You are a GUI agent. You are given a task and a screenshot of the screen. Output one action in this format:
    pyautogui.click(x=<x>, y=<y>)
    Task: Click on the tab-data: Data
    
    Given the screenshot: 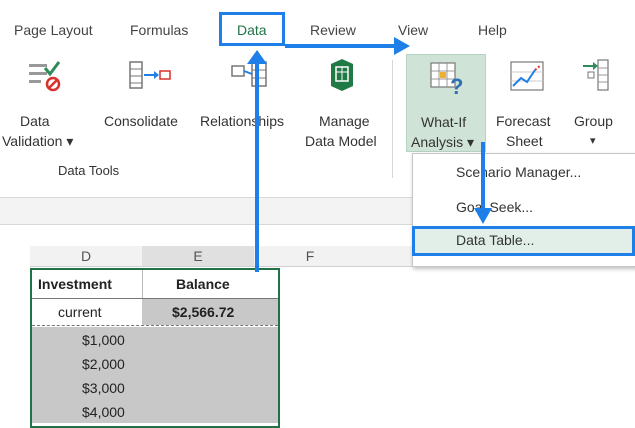 What is the action you would take?
    pyautogui.click(x=252, y=30)
    